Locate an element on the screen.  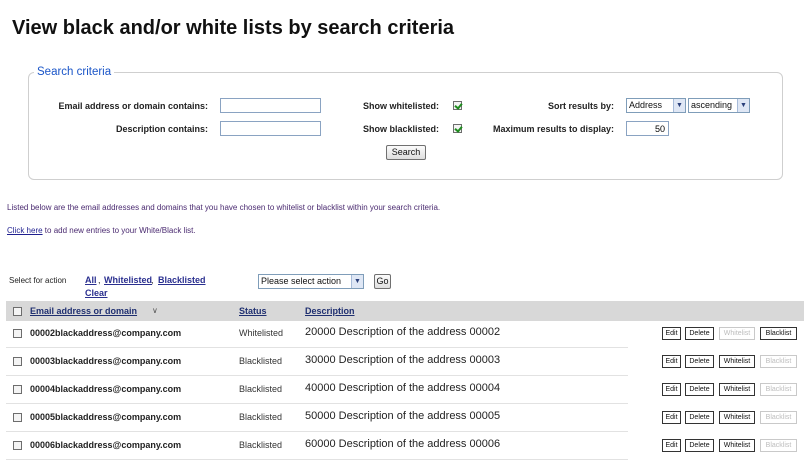
email-filter-input is located at coordinates (270, 105).